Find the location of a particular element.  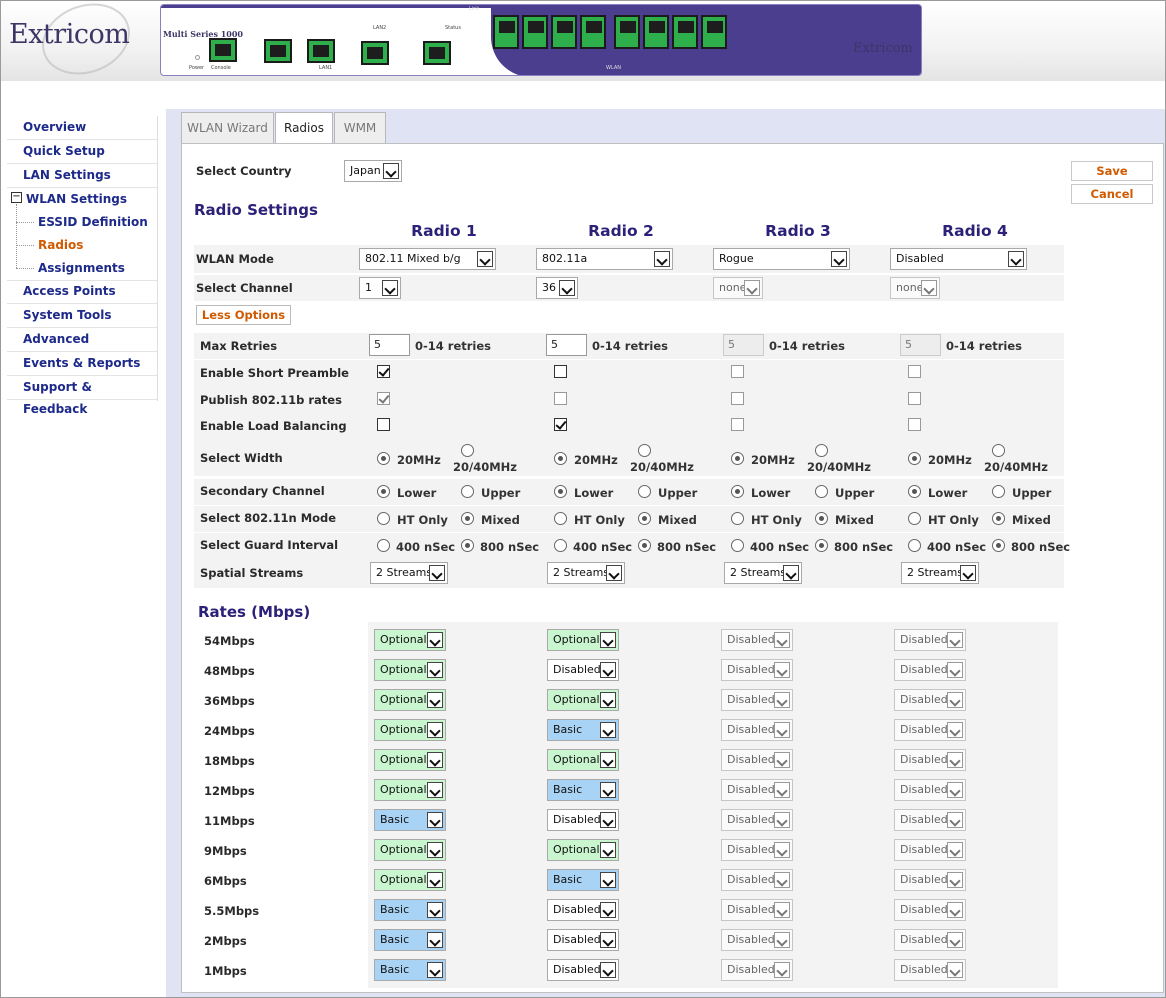

sidebar-item-assignments: Assignments is located at coordinates (82, 269).